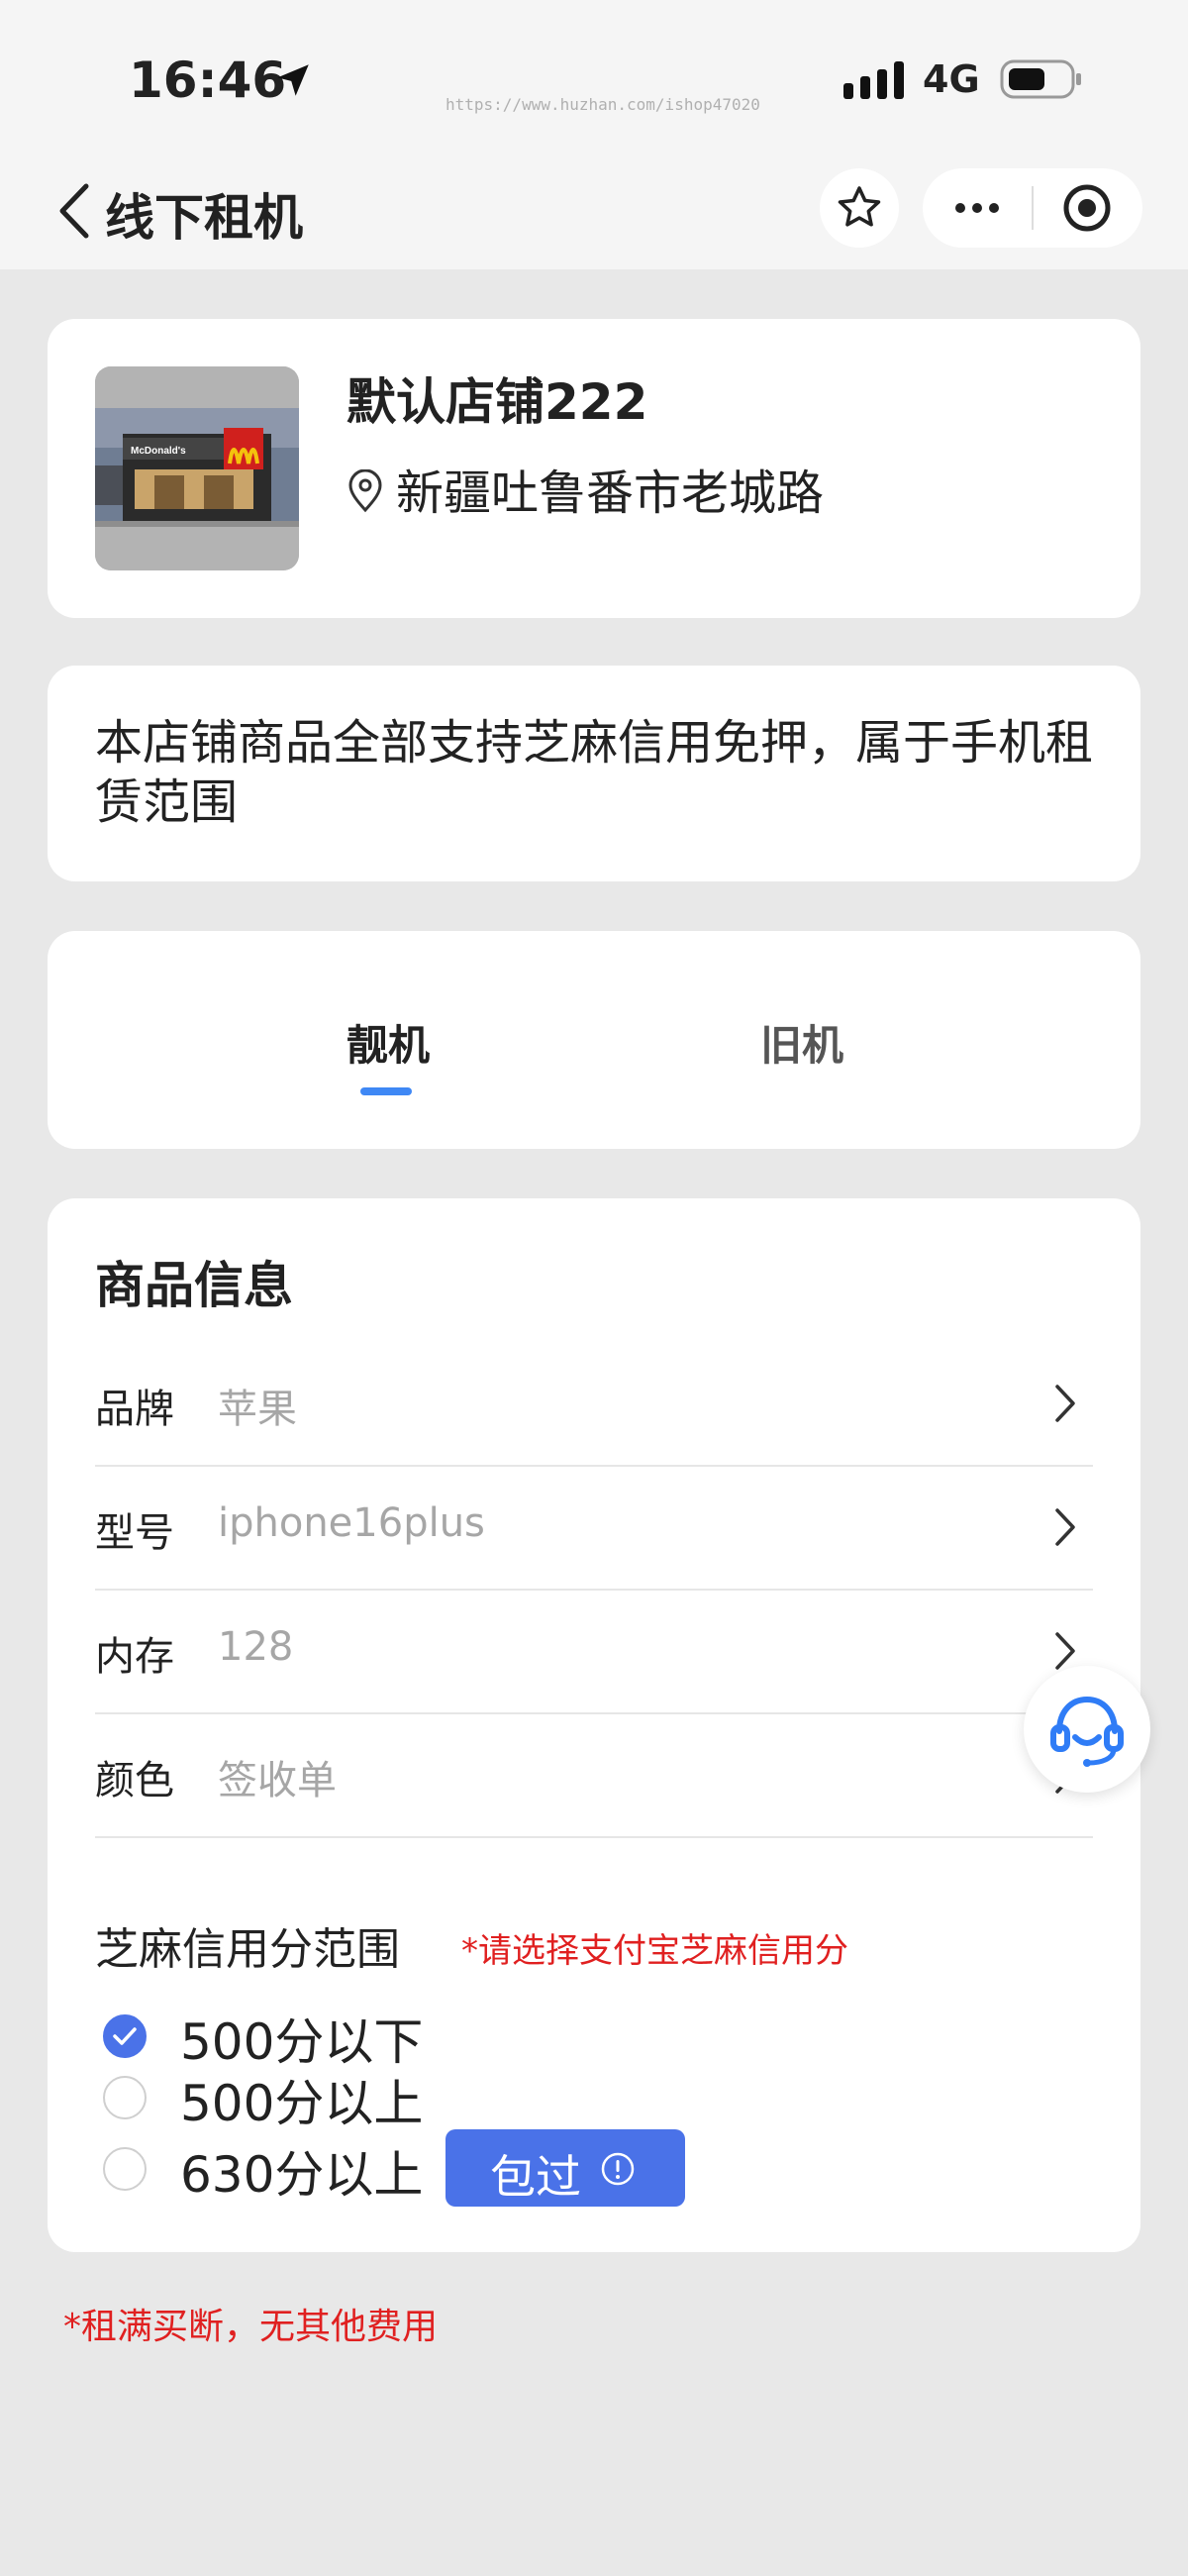 The image size is (1188, 2576). What do you see at coordinates (952, 79) in the screenshot?
I see `network-type: 4G` at bounding box center [952, 79].